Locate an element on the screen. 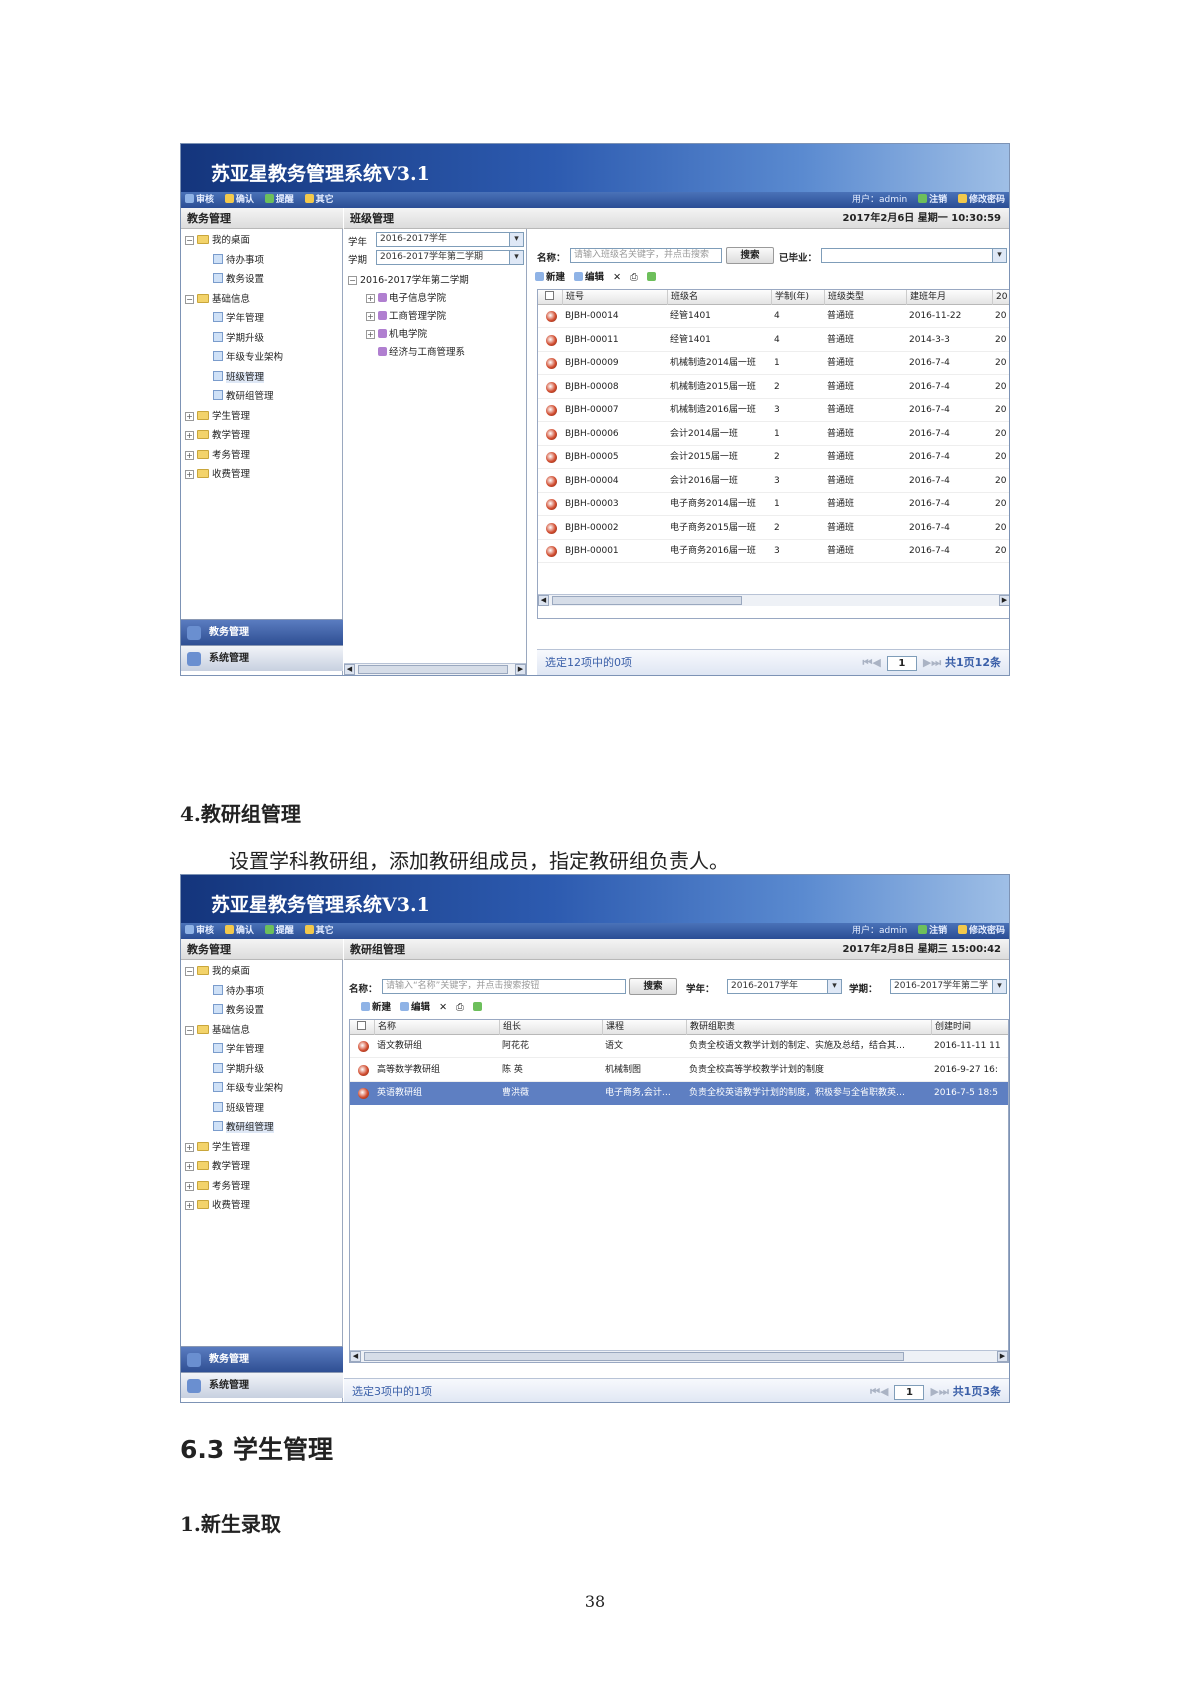 This screenshot has height=1684, width=1190. col-header: 建班年月 is located at coordinates (949, 297).